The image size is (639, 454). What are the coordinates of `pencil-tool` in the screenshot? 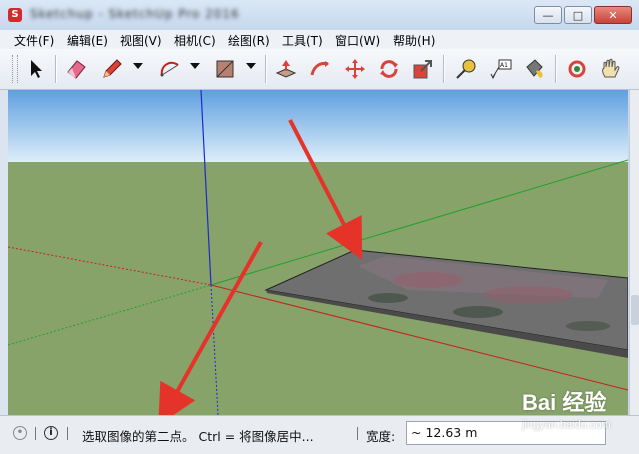 It's located at (112, 69).